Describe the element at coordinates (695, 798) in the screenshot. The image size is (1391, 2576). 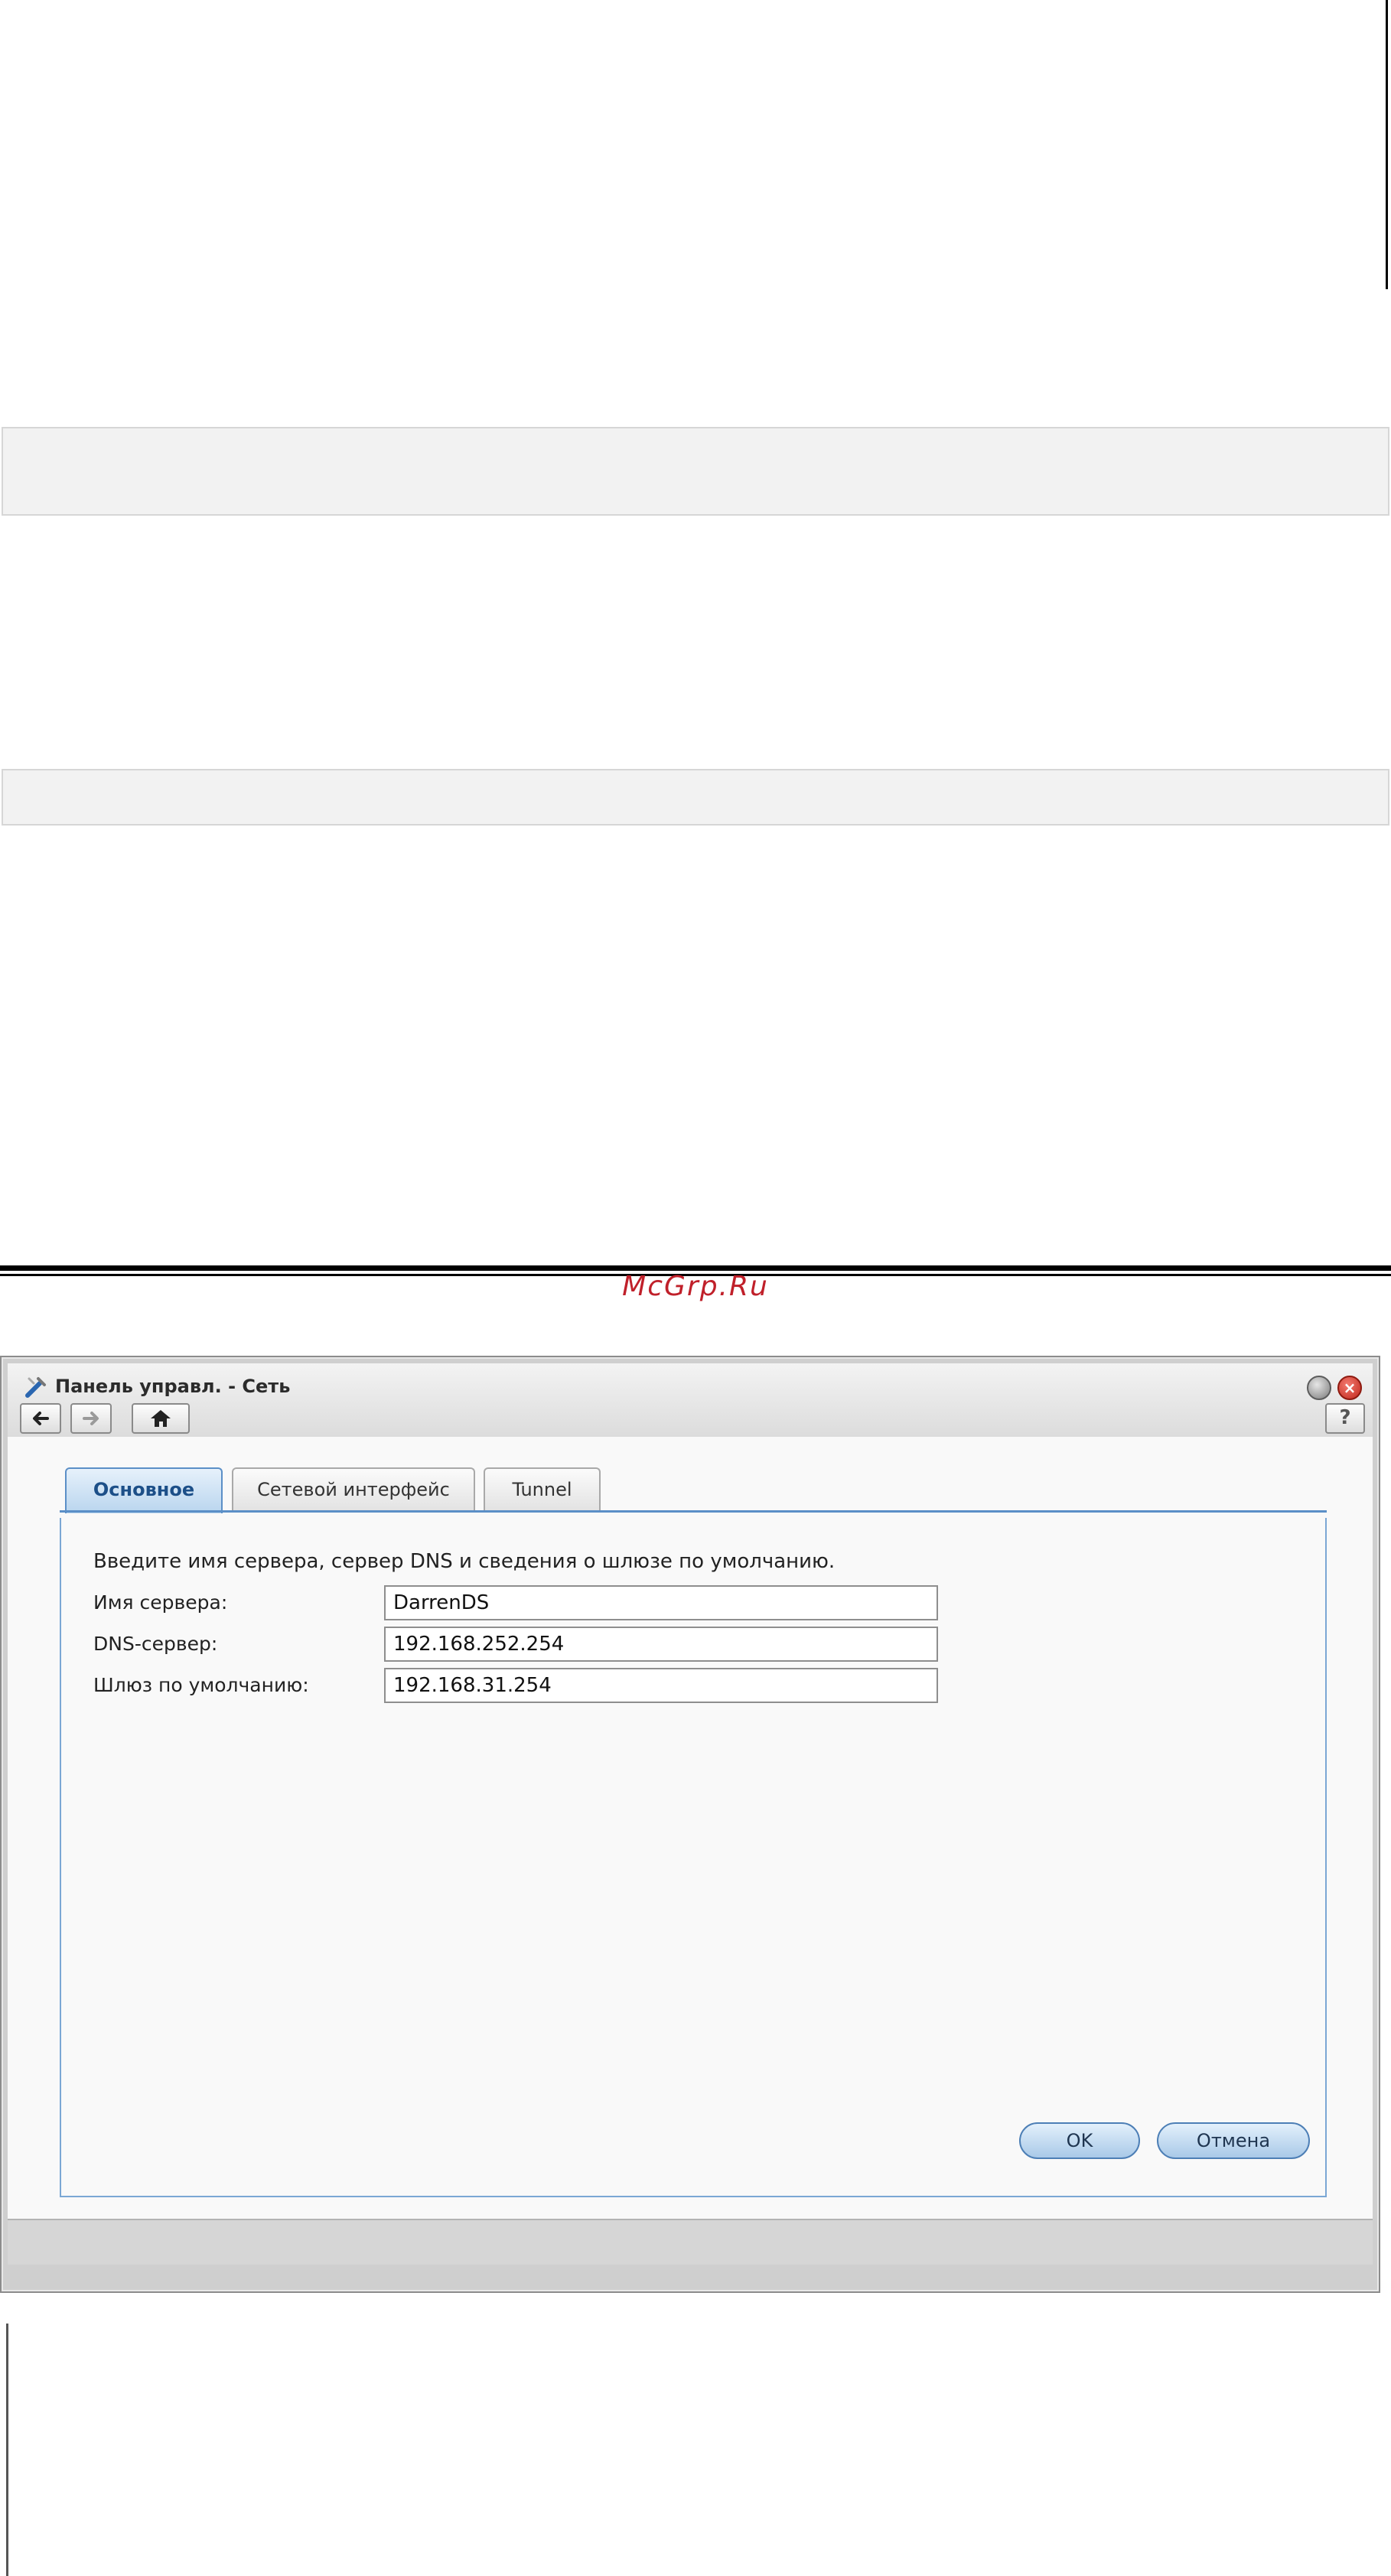
I see `gray-band-middle` at that location.